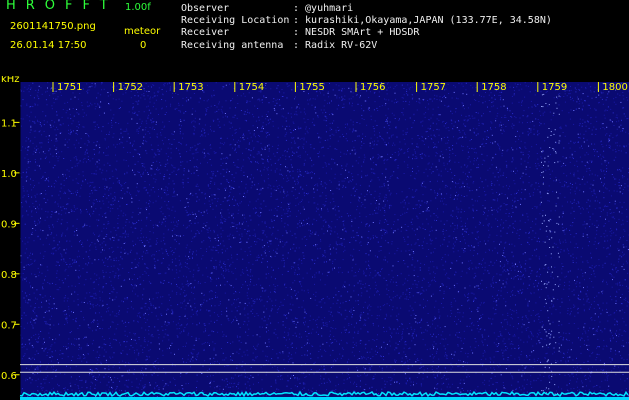 The width and height of the screenshot is (629, 400). I want to click on timestamp-label: 26.01.14 17:50, so click(48, 45).